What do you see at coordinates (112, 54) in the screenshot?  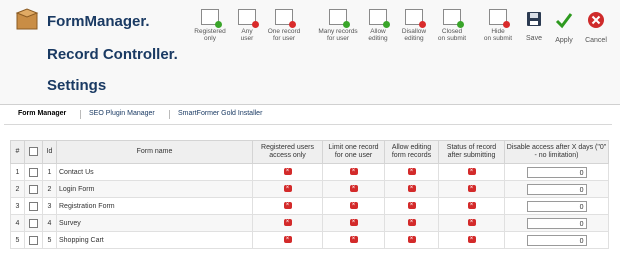 I see `title-line-2: Record Controller.` at bounding box center [112, 54].